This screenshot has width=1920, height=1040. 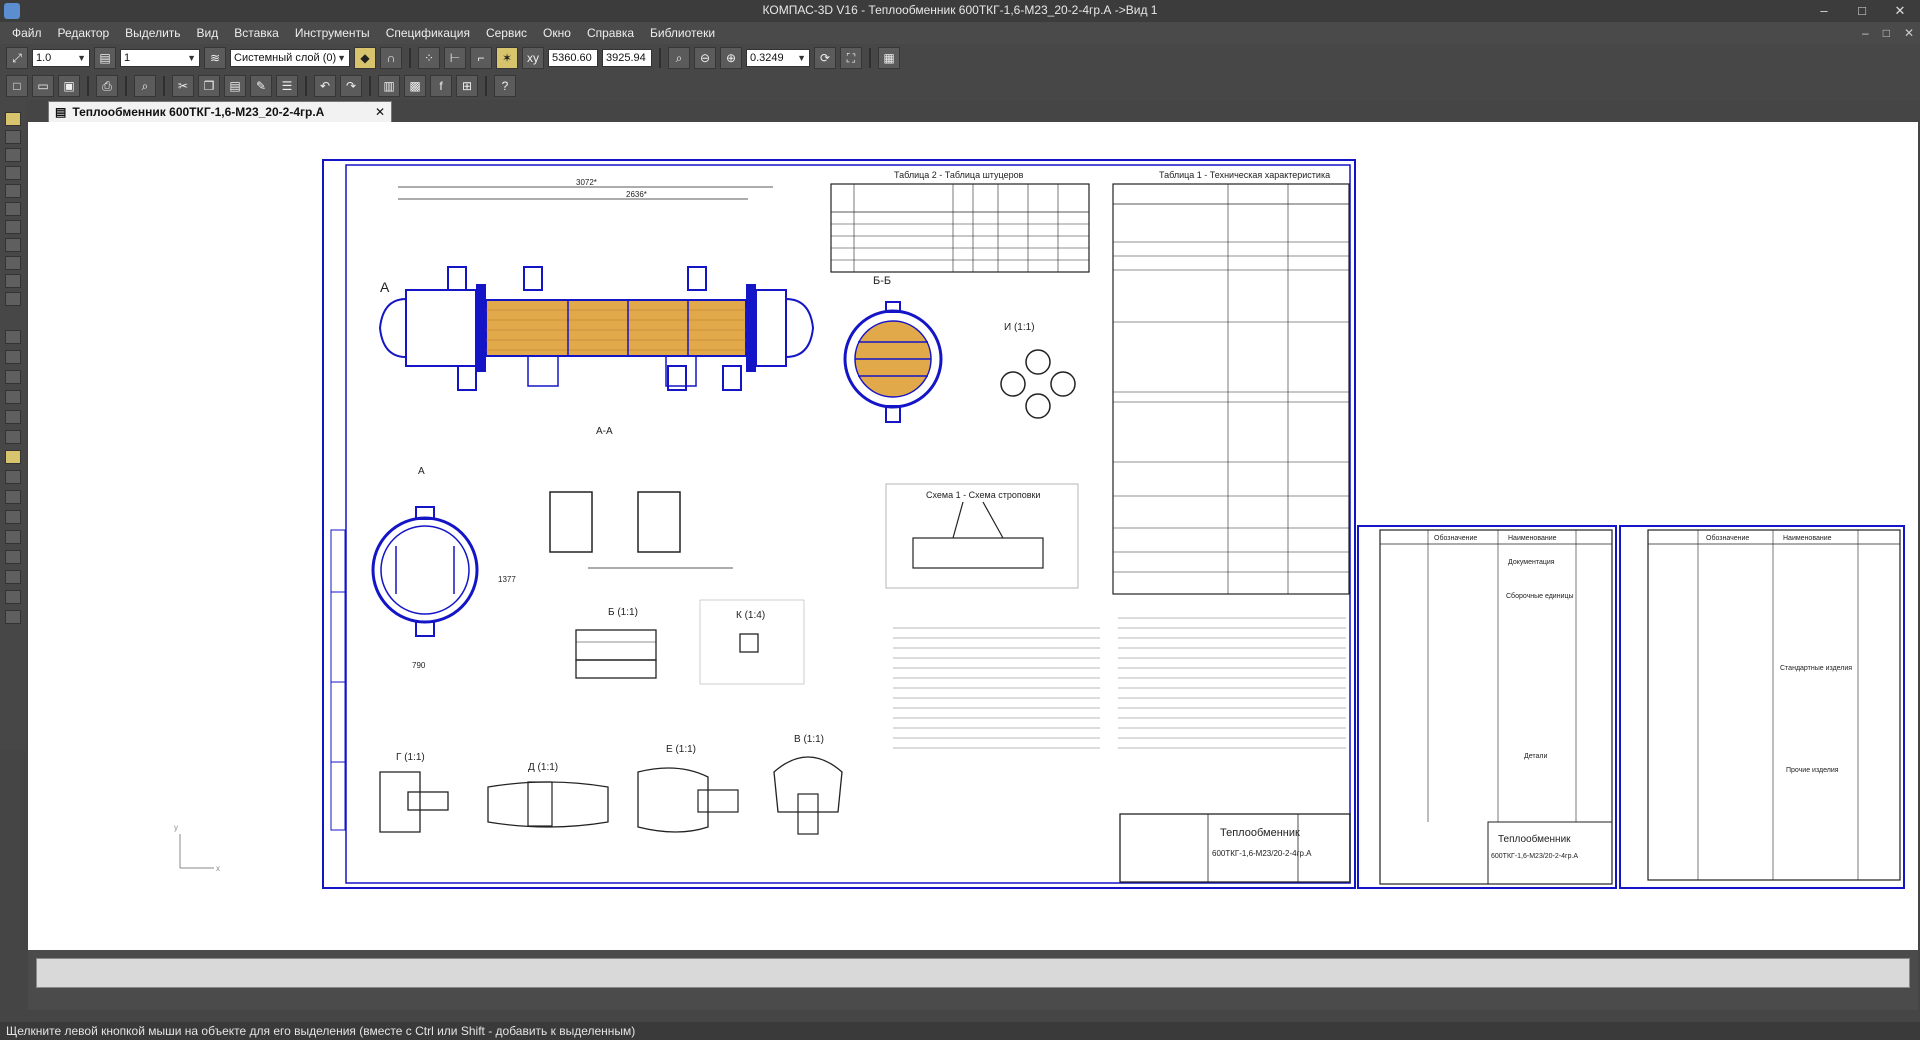 What do you see at coordinates (61, 58) in the screenshot?
I see `scale-select: 1.0 ▼` at bounding box center [61, 58].